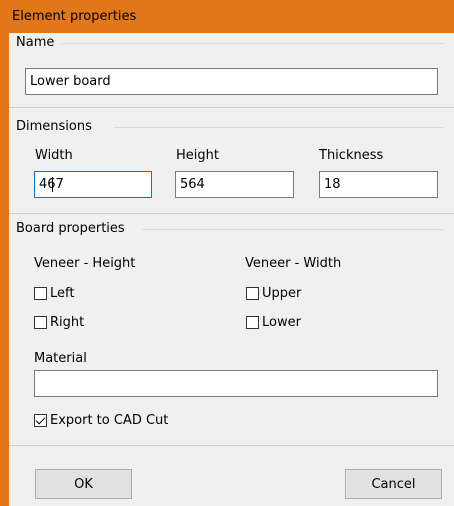 This screenshot has height=506, width=454. I want to click on export-checkbox-label: Export to CAD Cut, so click(109, 420).